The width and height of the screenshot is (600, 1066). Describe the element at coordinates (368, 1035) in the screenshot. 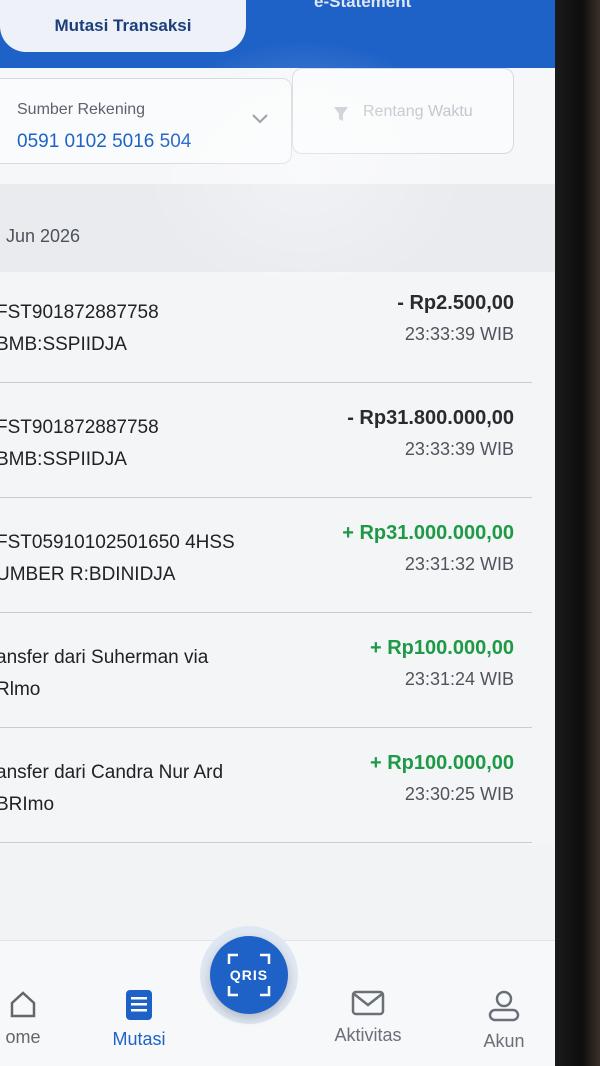

I see `nav-aktivitas-label: Aktivitas` at that location.